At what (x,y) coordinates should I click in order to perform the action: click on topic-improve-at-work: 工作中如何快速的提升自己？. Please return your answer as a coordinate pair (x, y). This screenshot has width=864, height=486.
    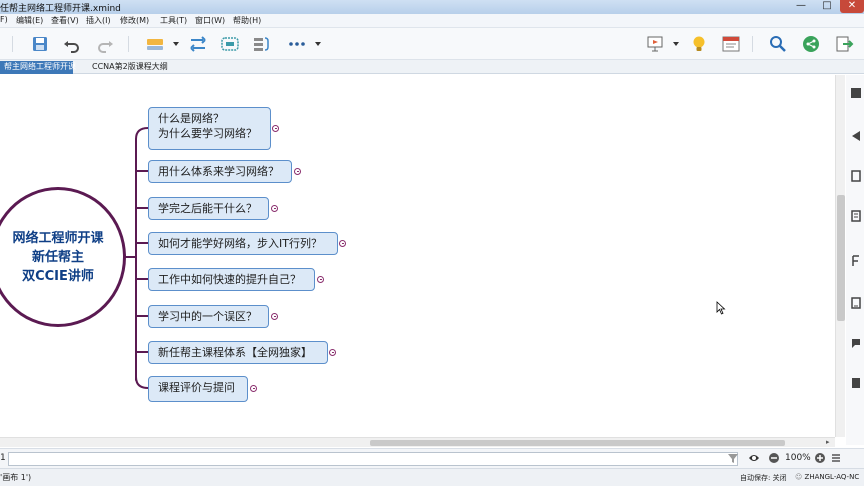
    Looking at the image, I should click on (231, 279).